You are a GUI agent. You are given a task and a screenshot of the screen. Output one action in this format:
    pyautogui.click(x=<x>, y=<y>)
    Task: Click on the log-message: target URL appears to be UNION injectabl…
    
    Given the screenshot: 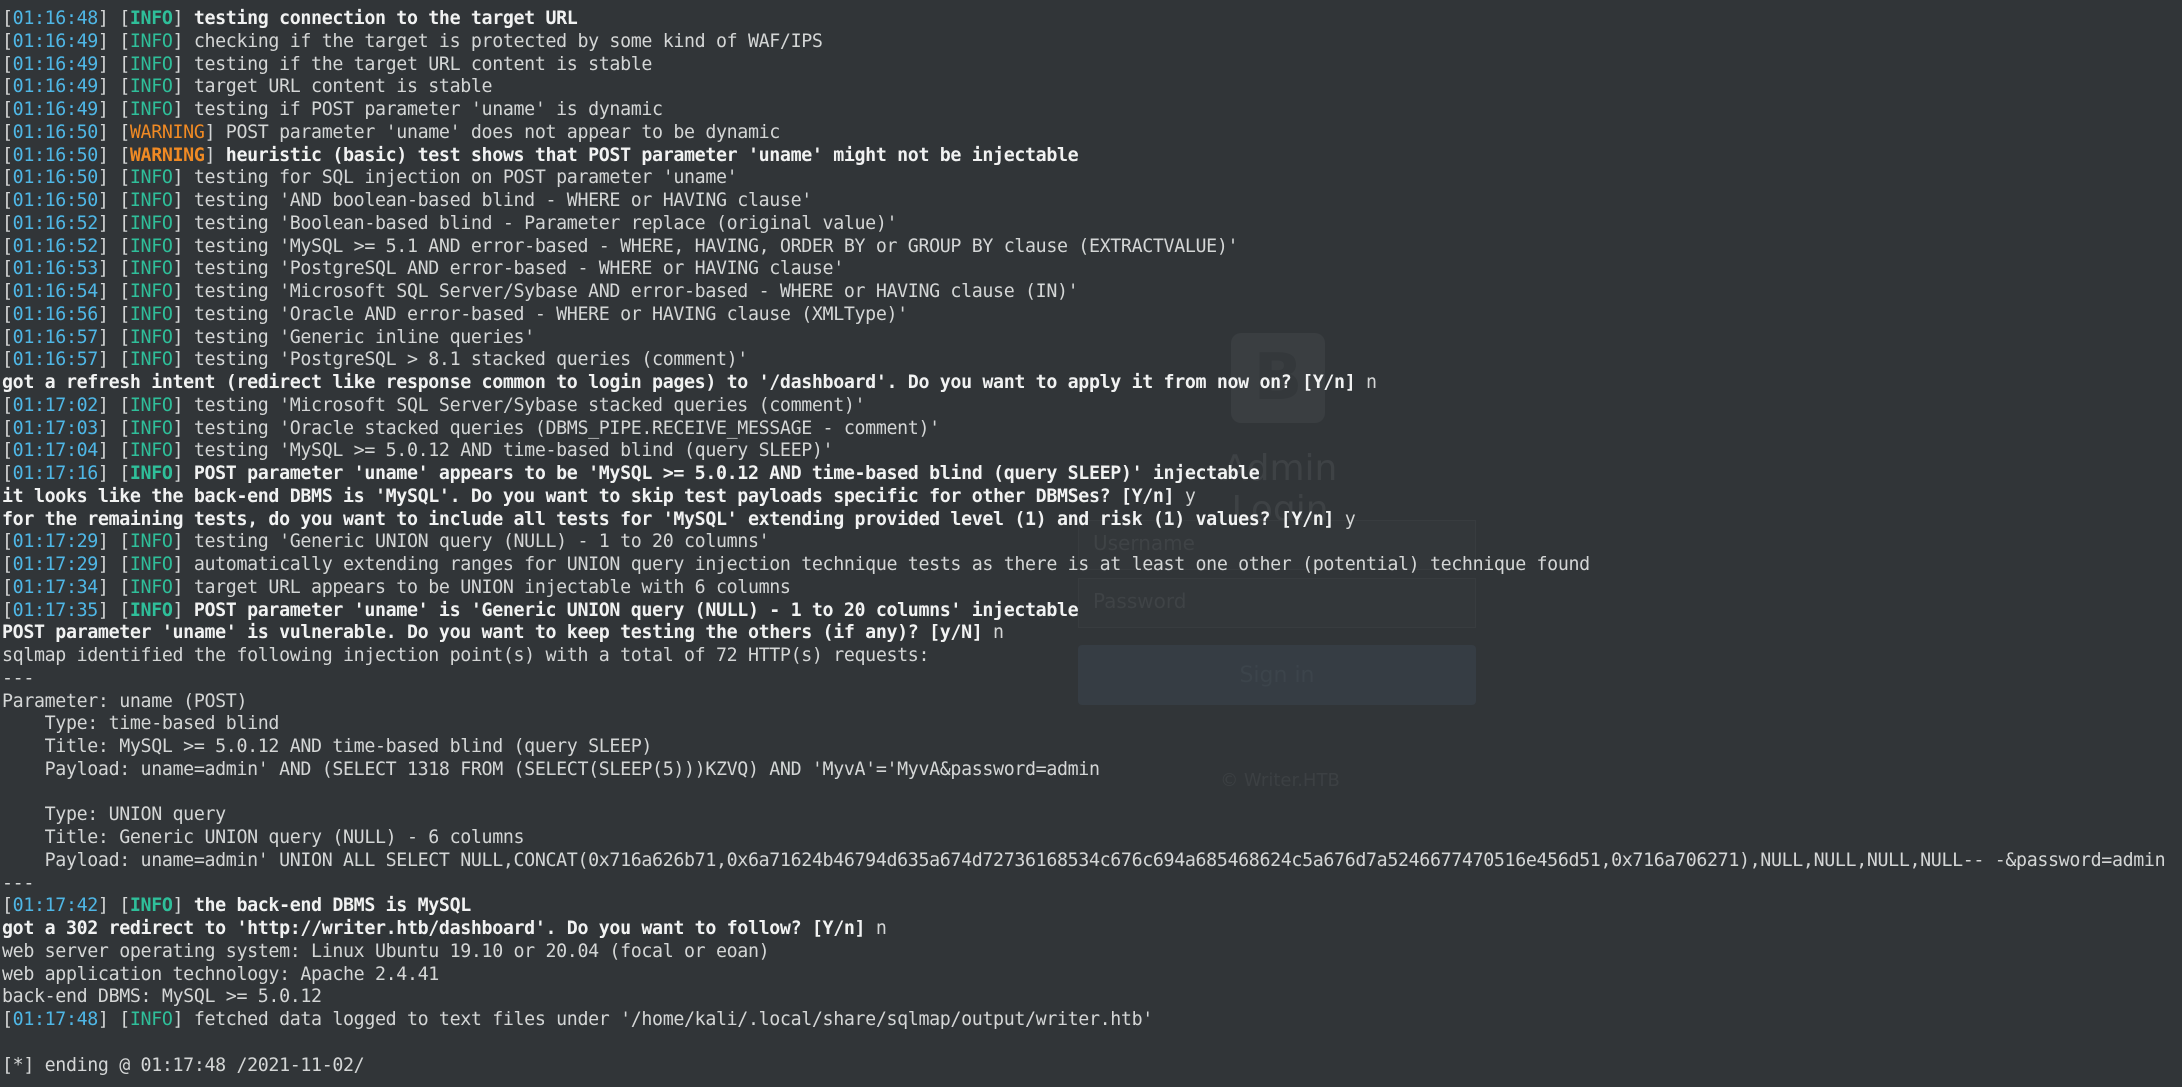 What is the action you would take?
    pyautogui.click(x=487, y=587)
    